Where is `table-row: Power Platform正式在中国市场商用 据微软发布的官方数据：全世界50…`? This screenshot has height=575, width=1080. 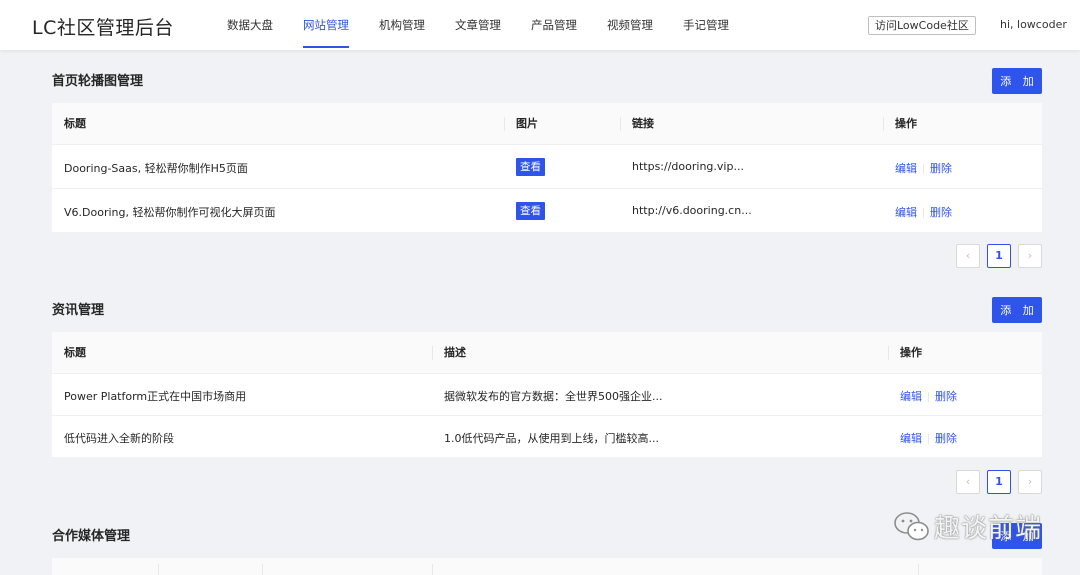 table-row: Power Platform正式在中国市场商用 据微软发布的官方数据：全世界50… is located at coordinates (547, 395).